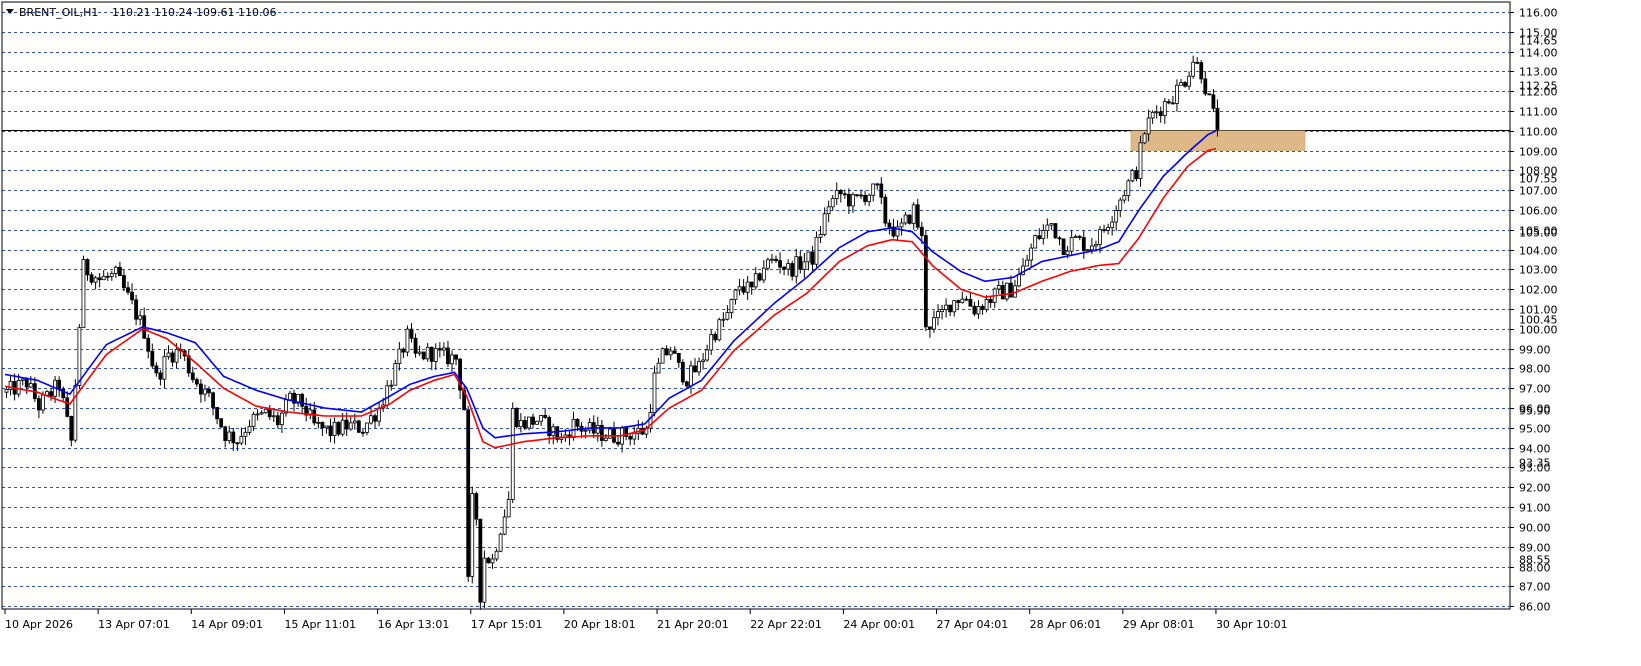 The height and width of the screenshot is (666, 1641). Describe the element at coordinates (1538, 132) in the screenshot. I see `y-tick-label: 110.00` at that location.